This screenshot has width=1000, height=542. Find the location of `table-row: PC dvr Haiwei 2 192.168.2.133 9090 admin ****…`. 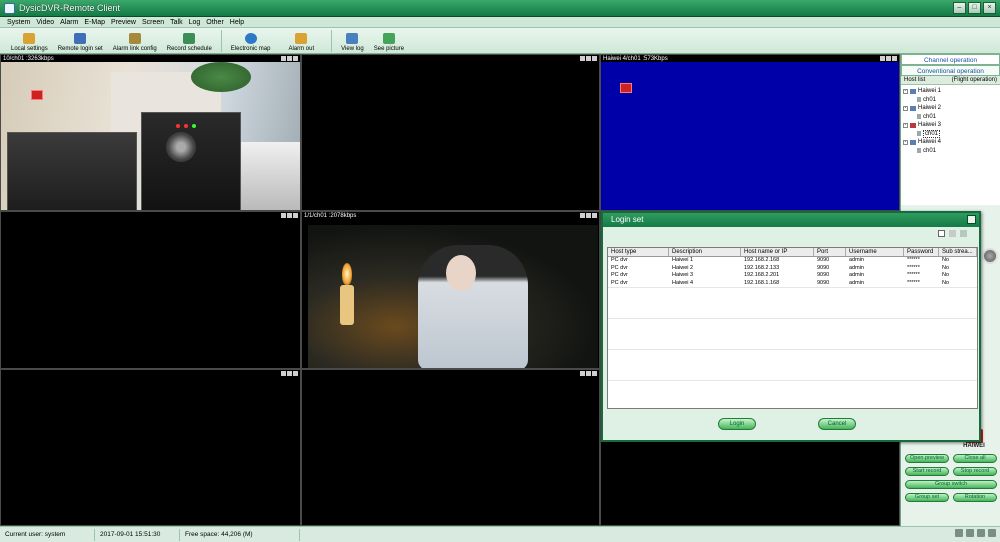

table-row: PC dvr Haiwei 2 192.168.2.133 9090 admin ****… is located at coordinates (792, 269).